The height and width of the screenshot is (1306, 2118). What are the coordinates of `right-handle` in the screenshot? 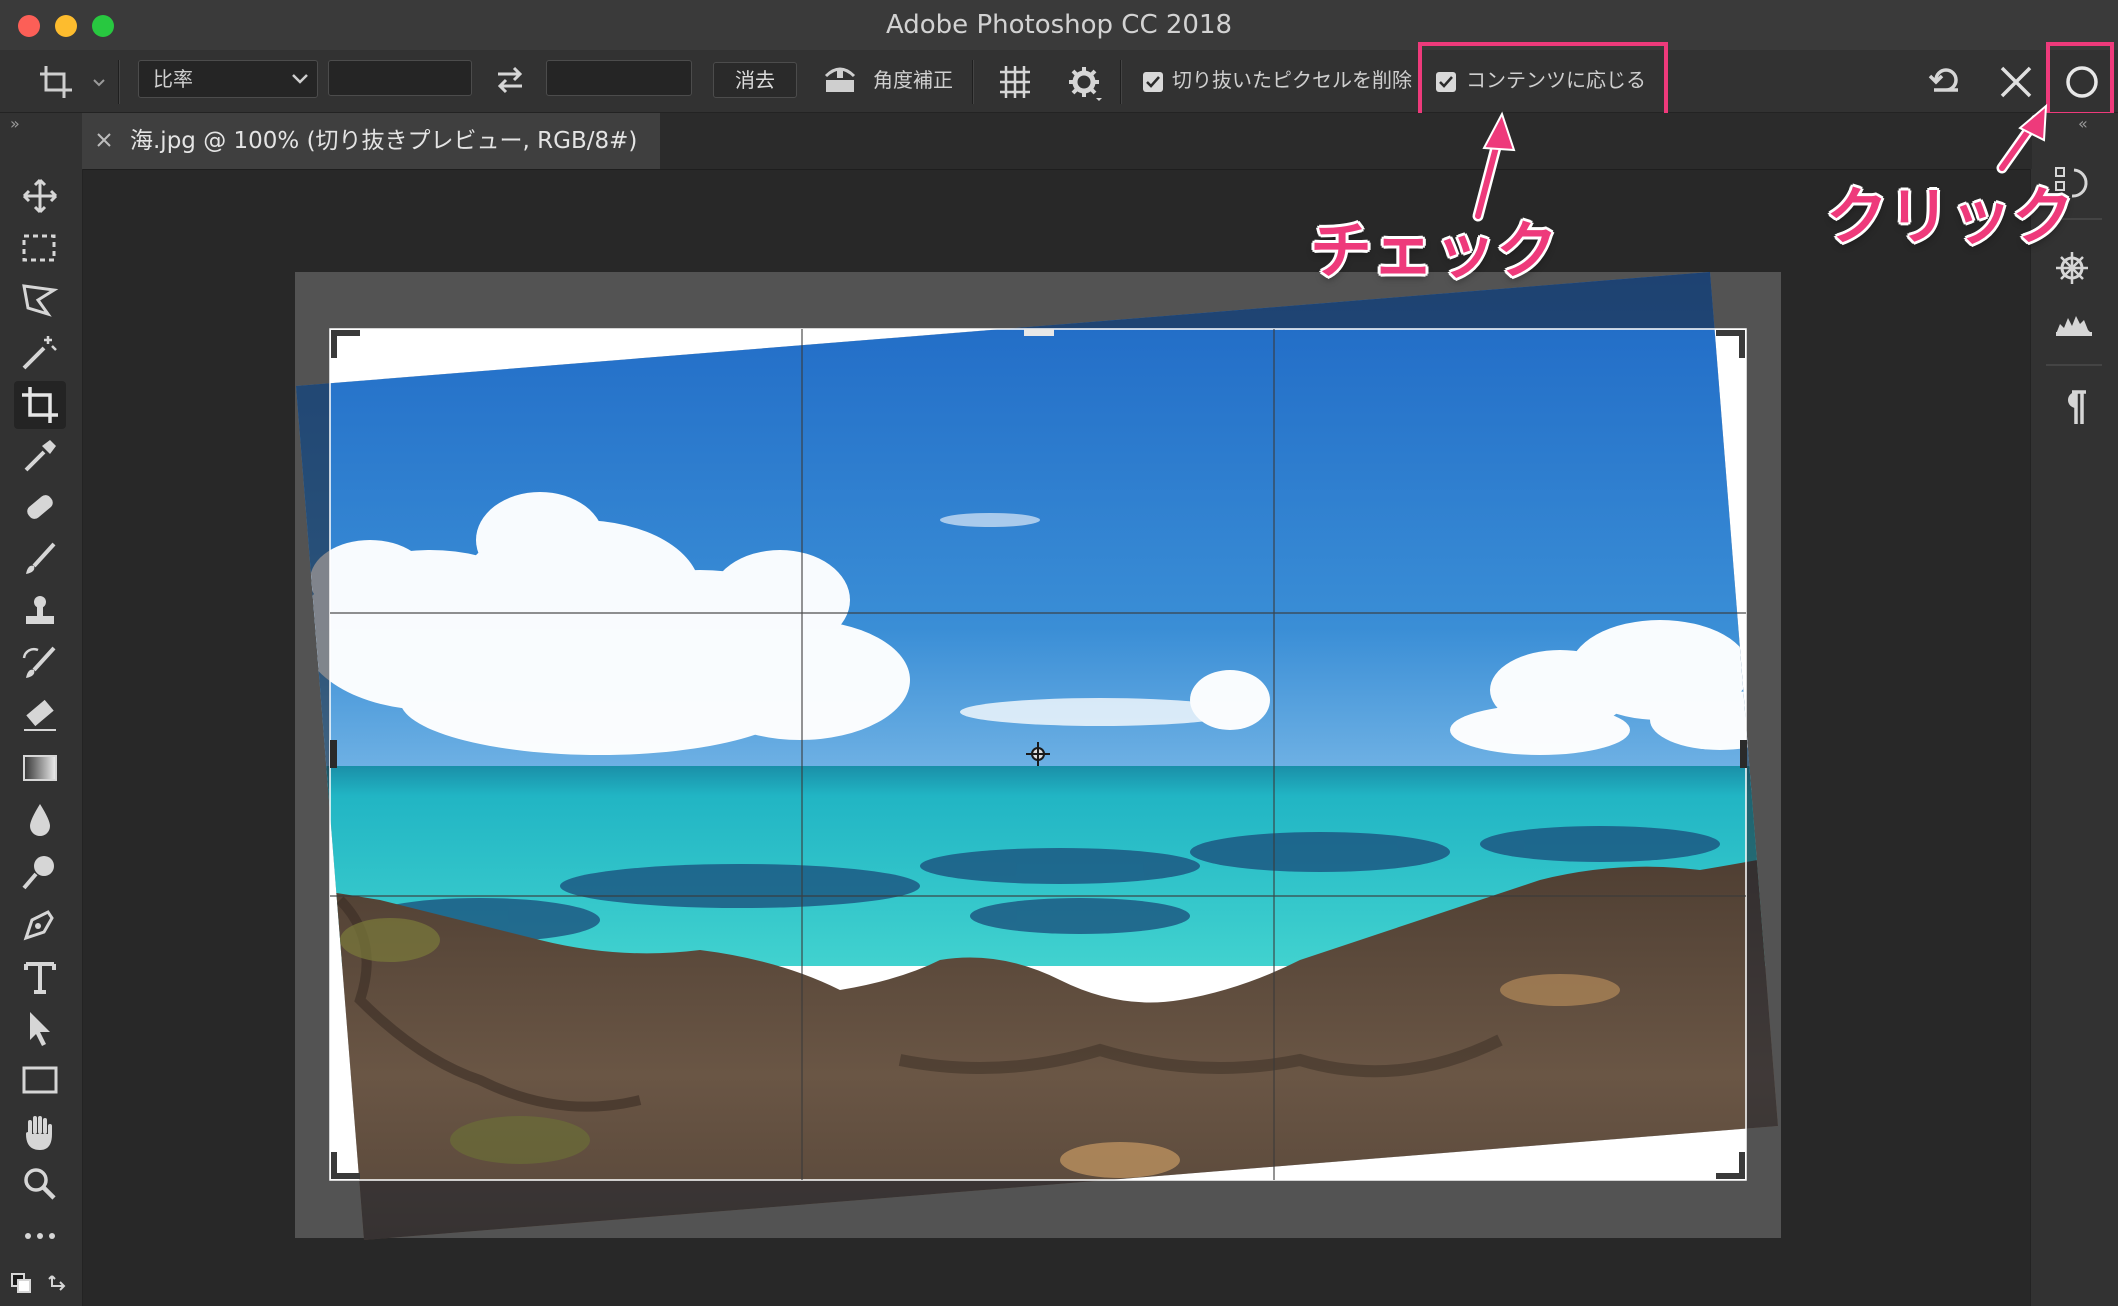 It's located at (1743, 754).